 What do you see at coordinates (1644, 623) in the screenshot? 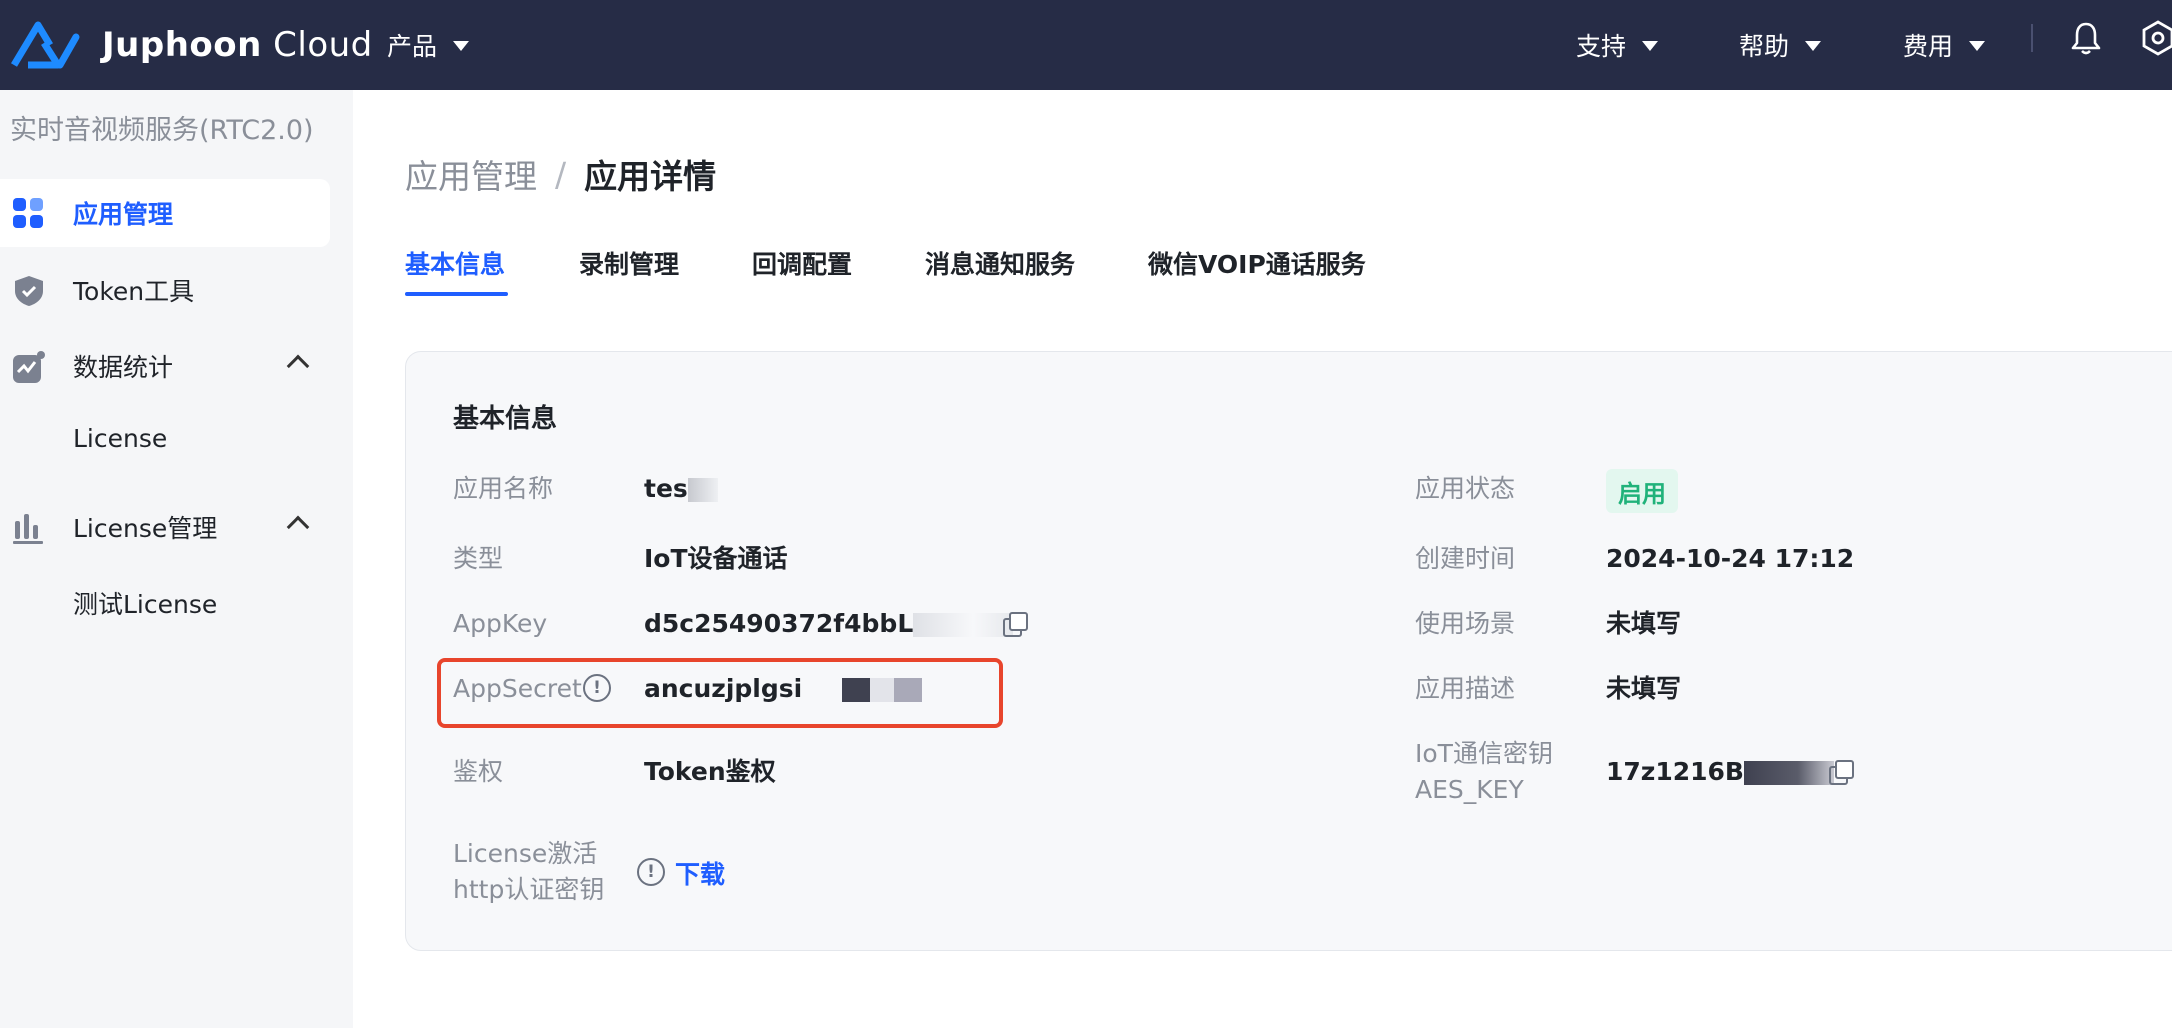
I see `usage-scenario-value: 未填写` at bounding box center [1644, 623].